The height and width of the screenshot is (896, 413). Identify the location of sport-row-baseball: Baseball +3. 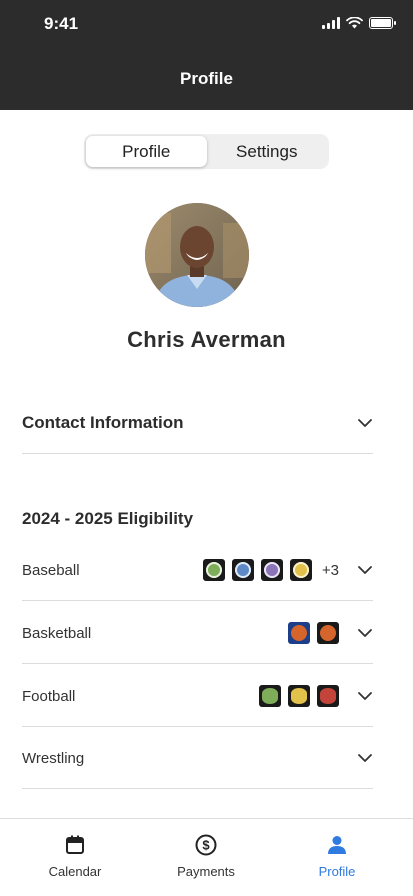
(197, 570).